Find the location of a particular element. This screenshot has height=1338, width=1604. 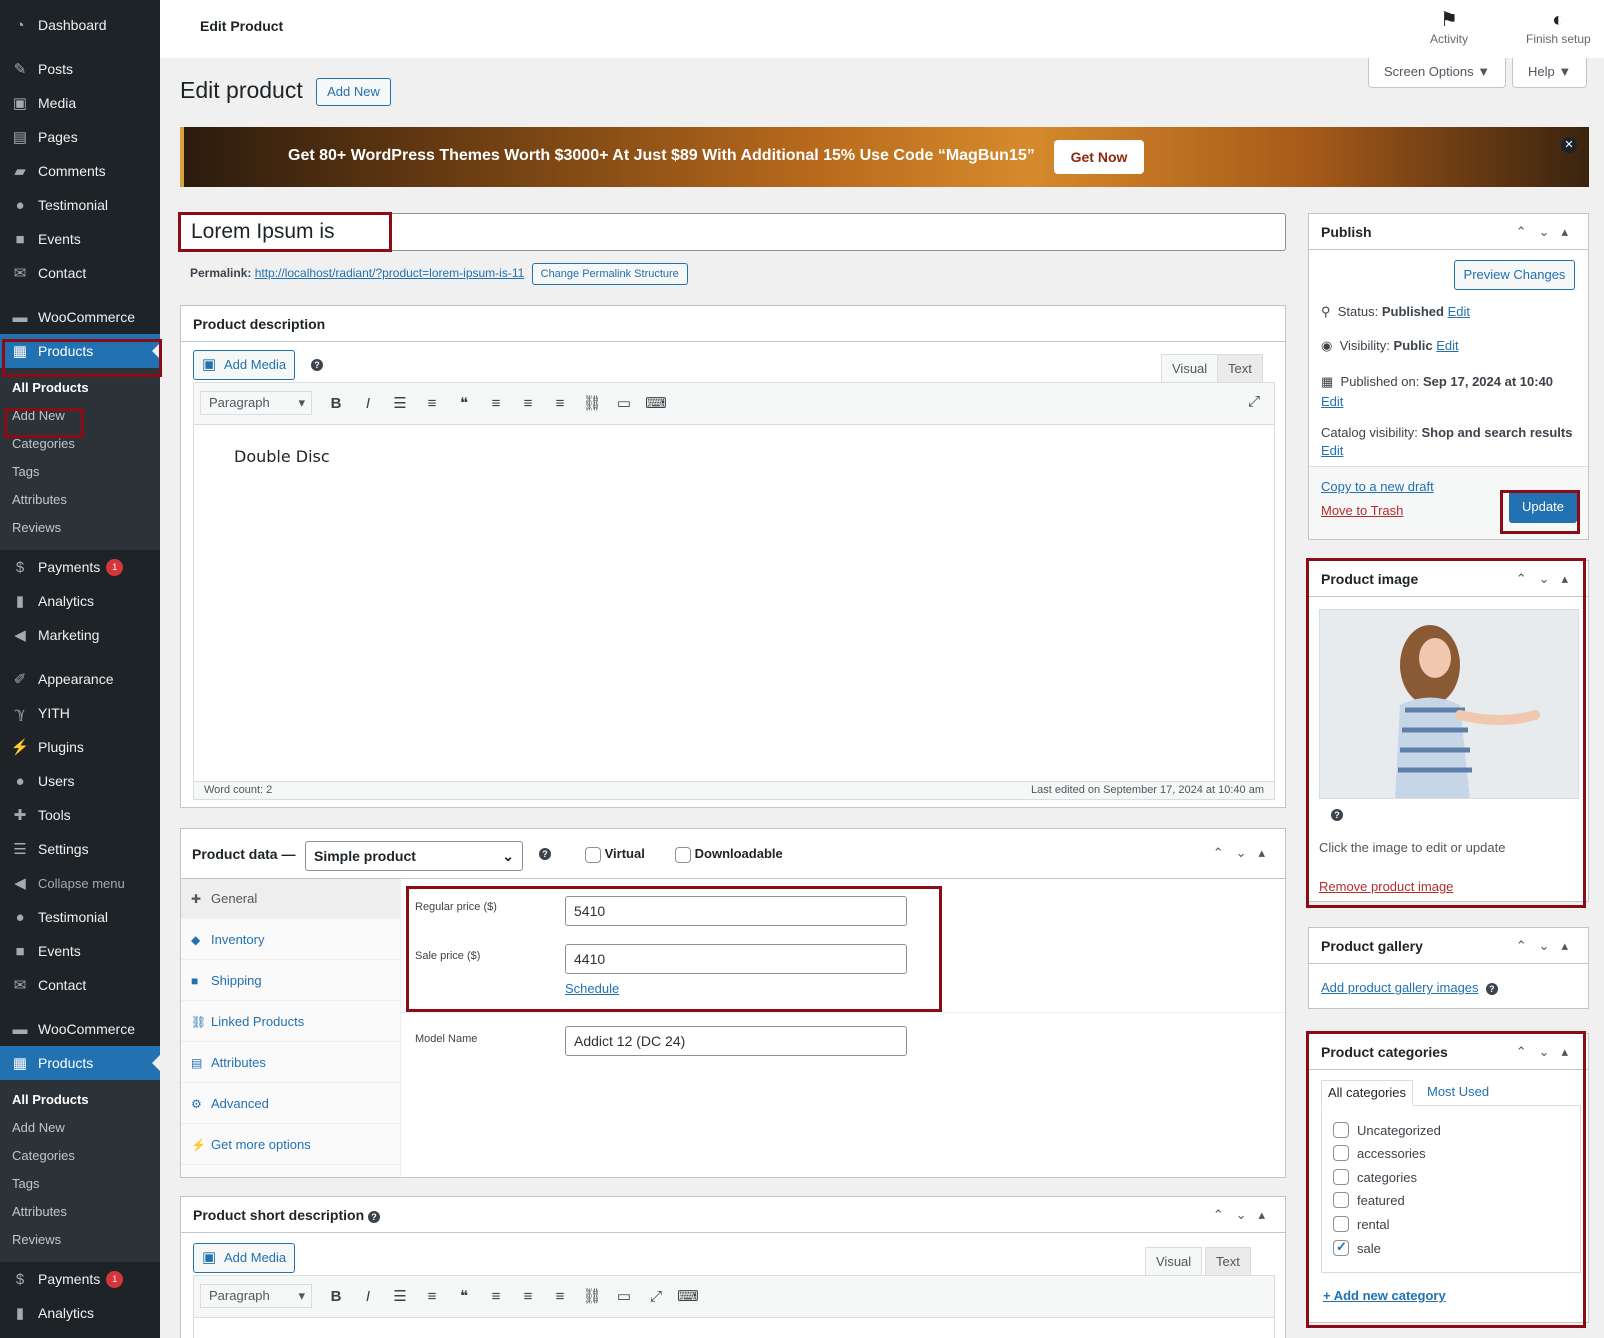

menu-contact: ✉ Contact is located at coordinates (80, 273).